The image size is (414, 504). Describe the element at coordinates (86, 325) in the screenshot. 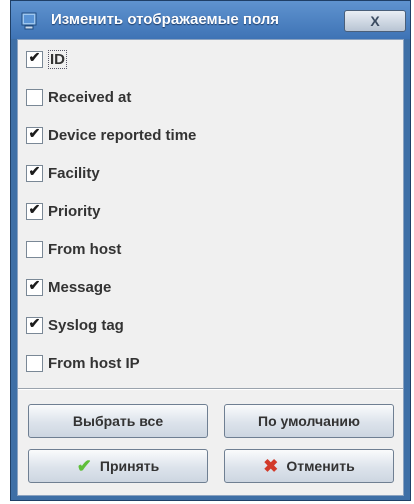

I see `field-label: Syslog tag` at that location.